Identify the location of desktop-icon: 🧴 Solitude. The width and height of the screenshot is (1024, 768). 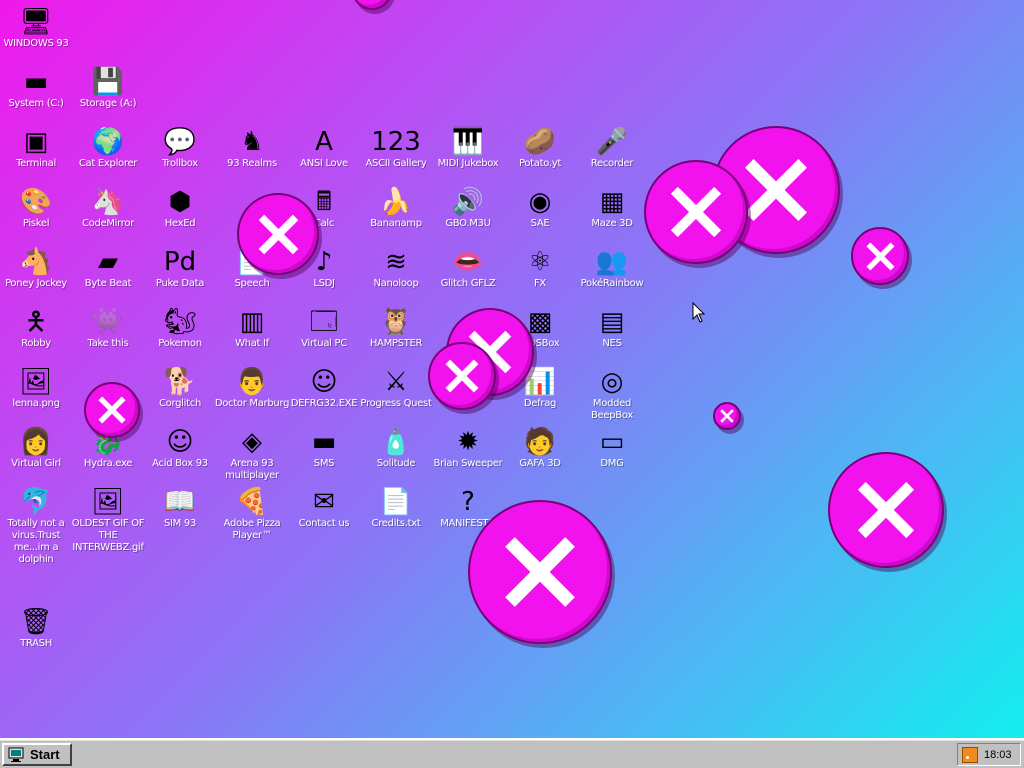
(396, 453).